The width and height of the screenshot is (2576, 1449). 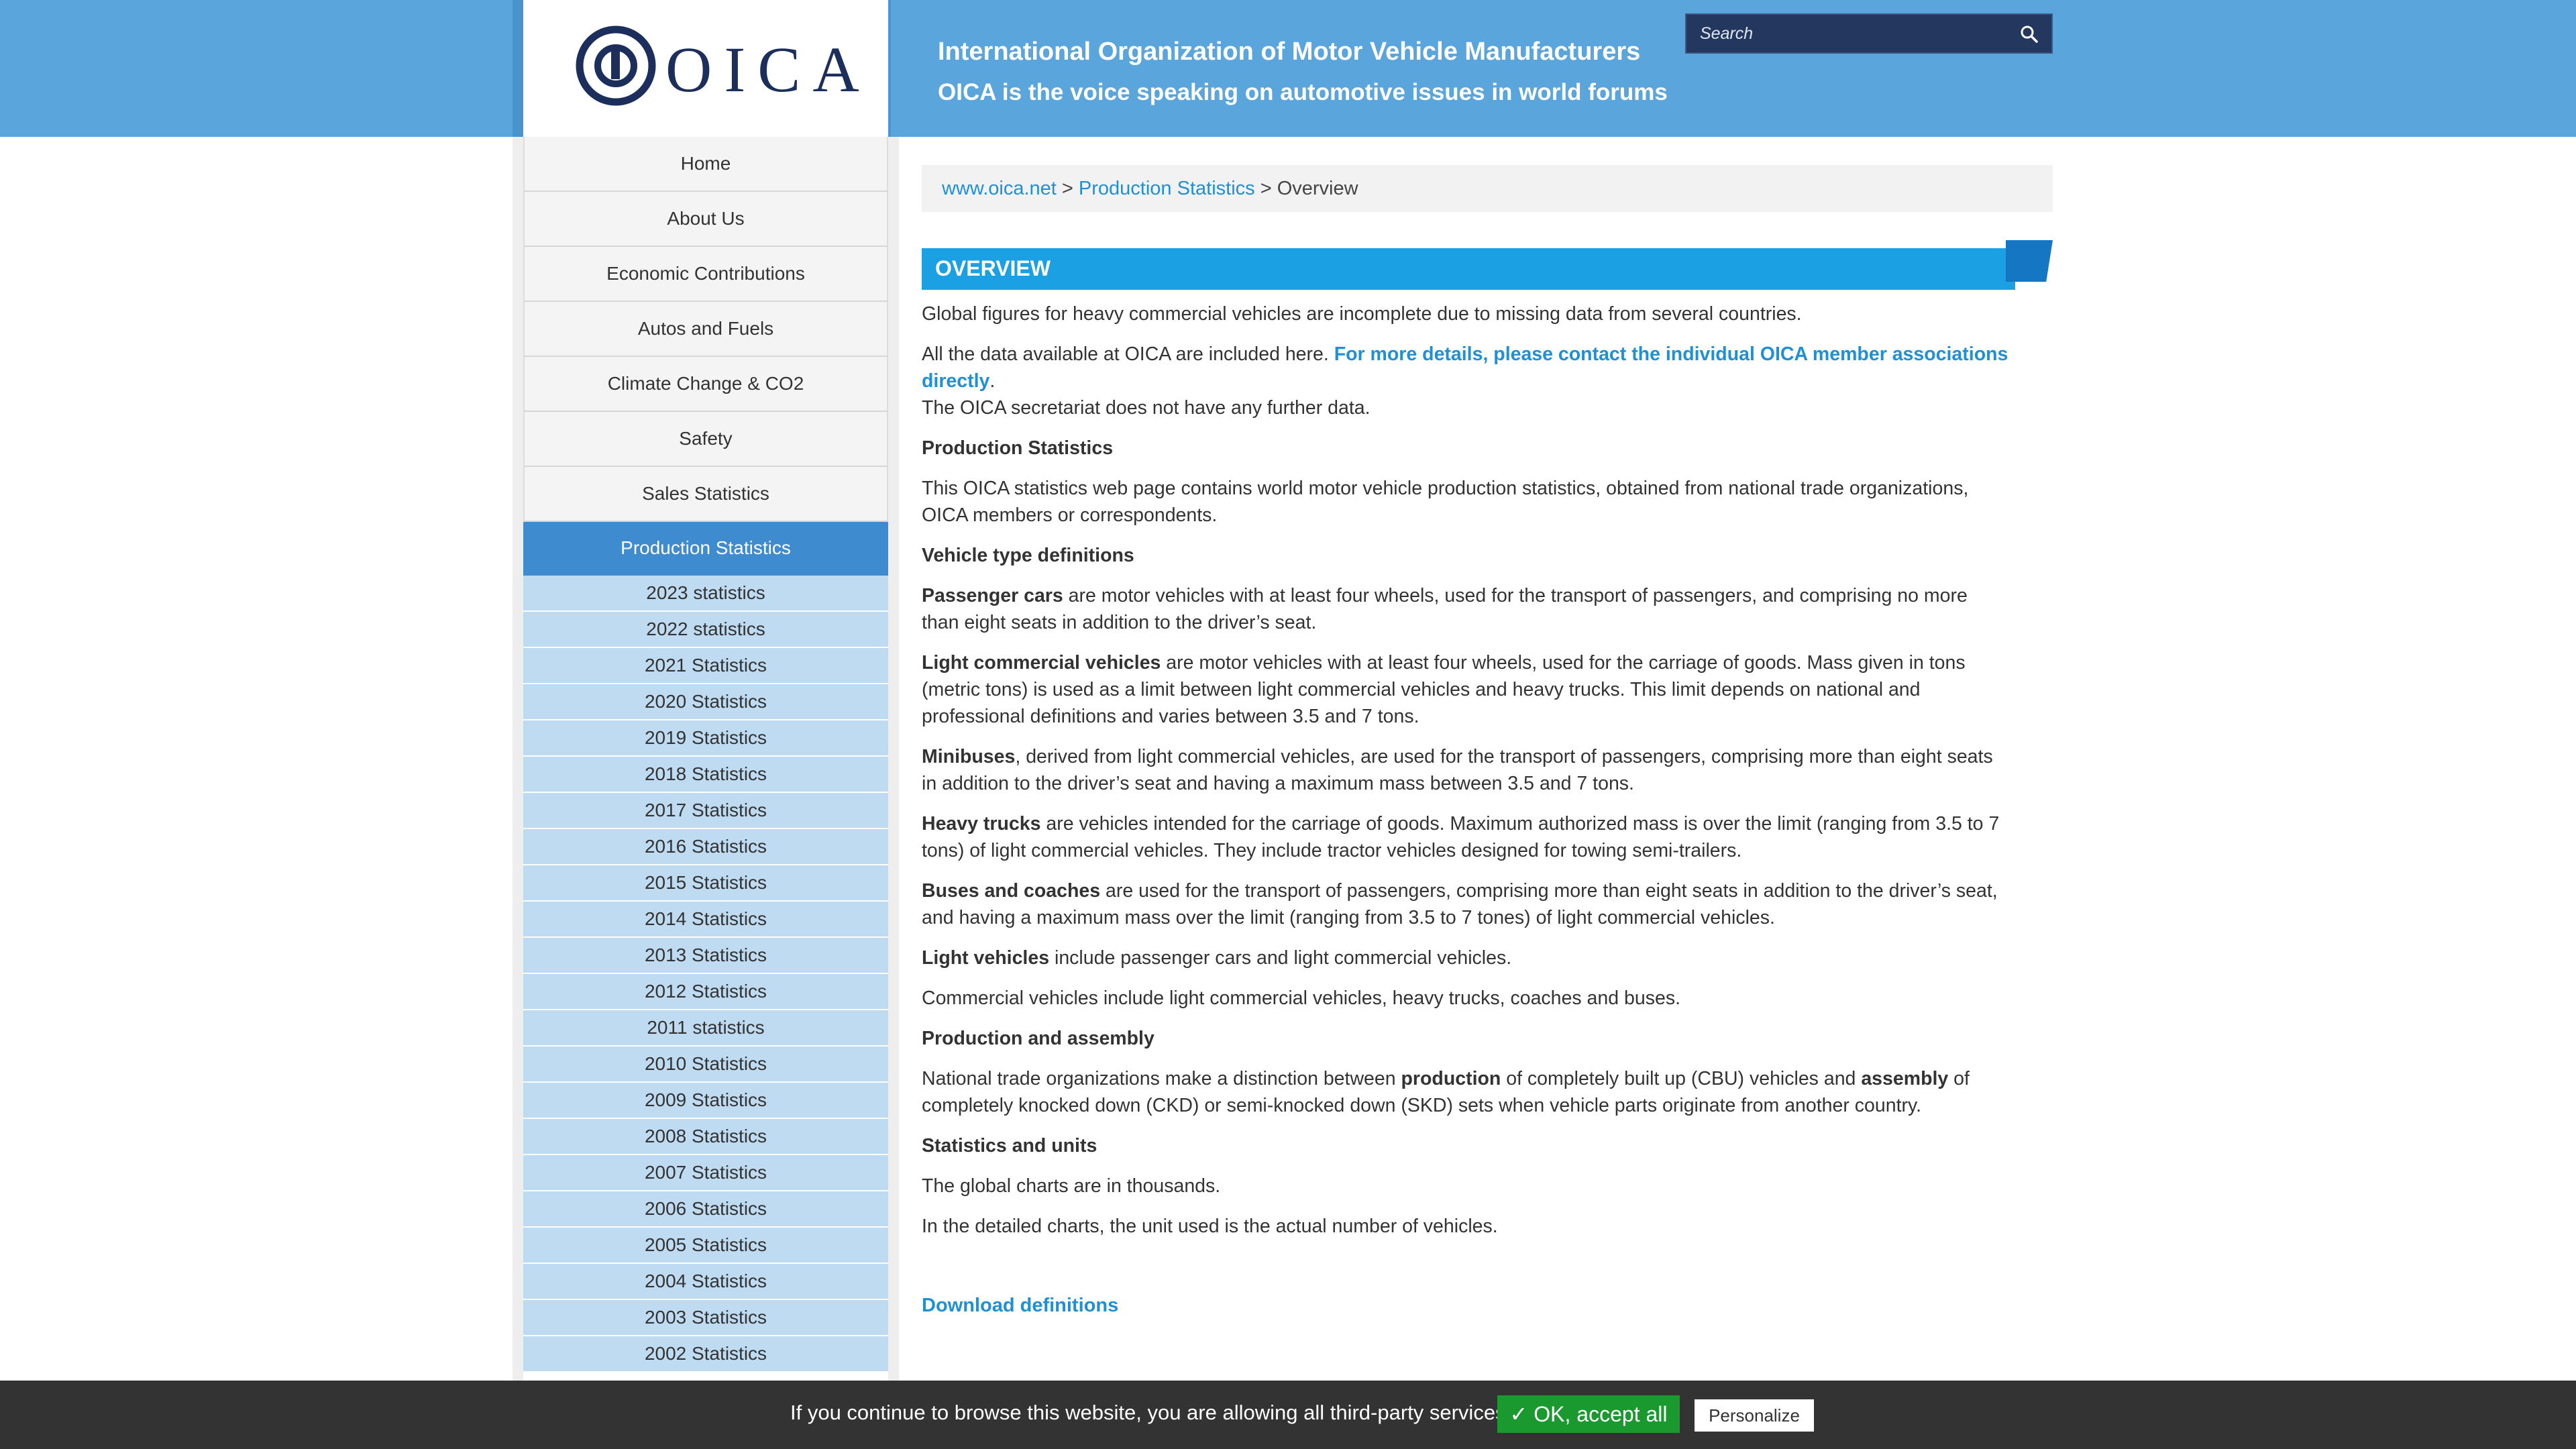 I want to click on vehicle-definitions-heading: Vehicle type definitions, so click(x=1028, y=555).